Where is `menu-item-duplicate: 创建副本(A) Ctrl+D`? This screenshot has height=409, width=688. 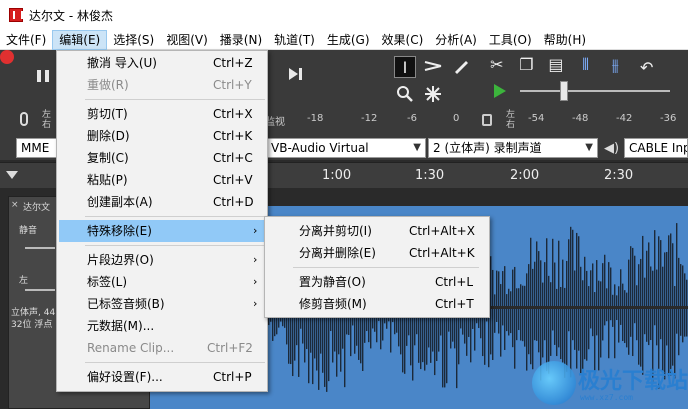
menu-item-duplicate: 创建副本(A) Ctrl+D is located at coordinates (162, 202).